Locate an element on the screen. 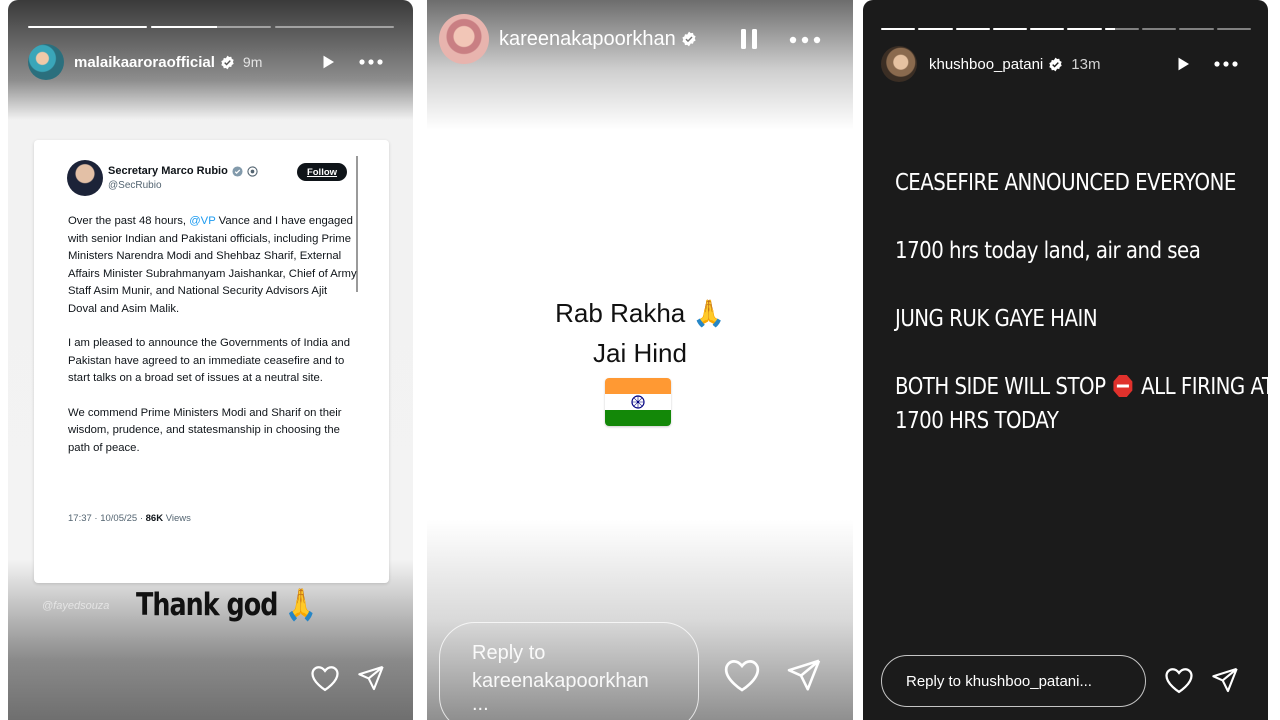  story-header: kareenakapoorkhan is located at coordinates (568, 39).